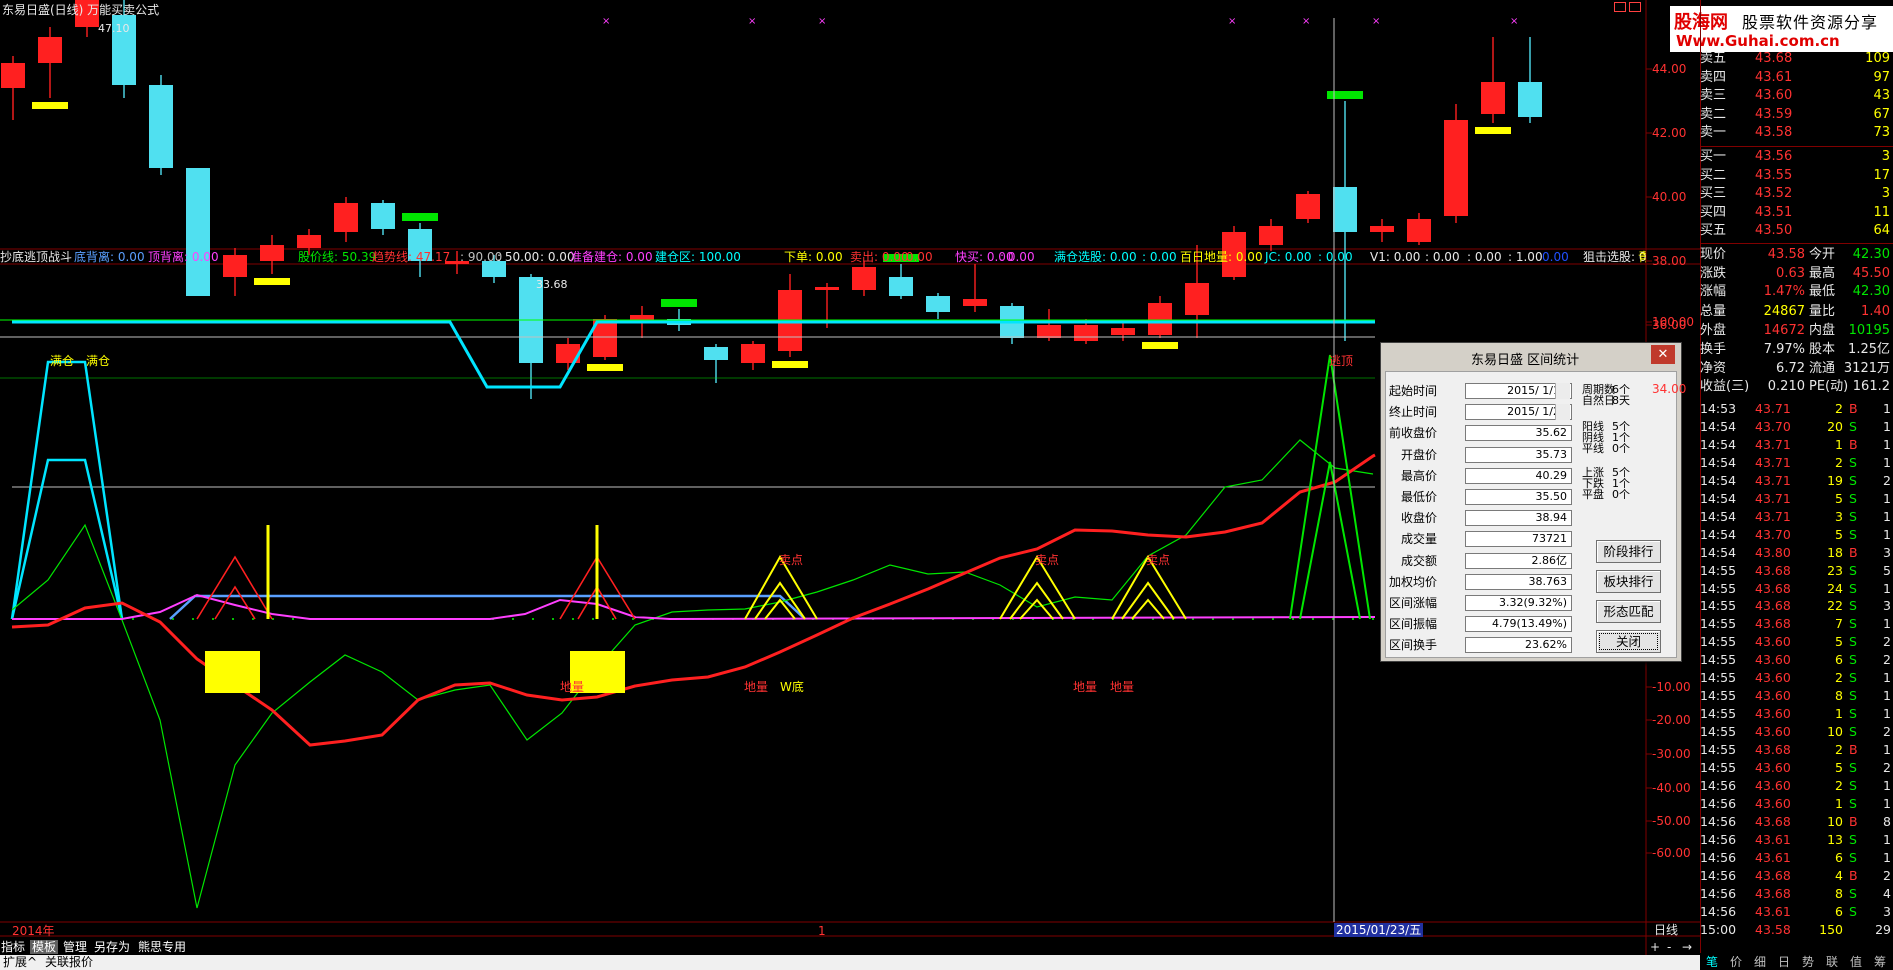  I want to click on minimize-icon, so click(1620, 7).